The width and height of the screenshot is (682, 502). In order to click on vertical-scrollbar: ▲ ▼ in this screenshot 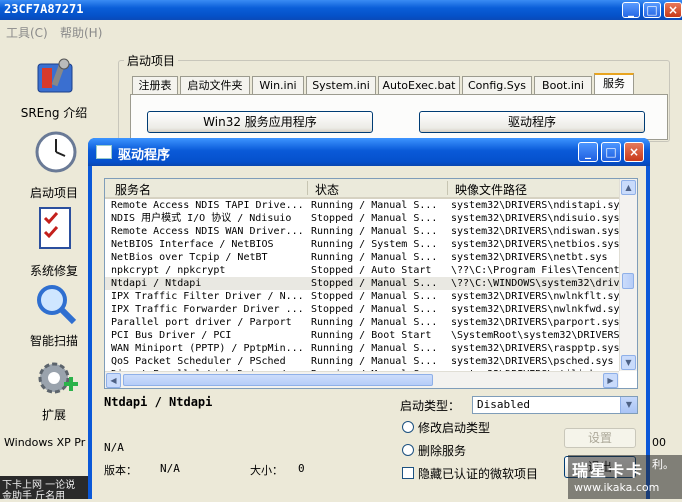, I will do `click(628, 275)`.